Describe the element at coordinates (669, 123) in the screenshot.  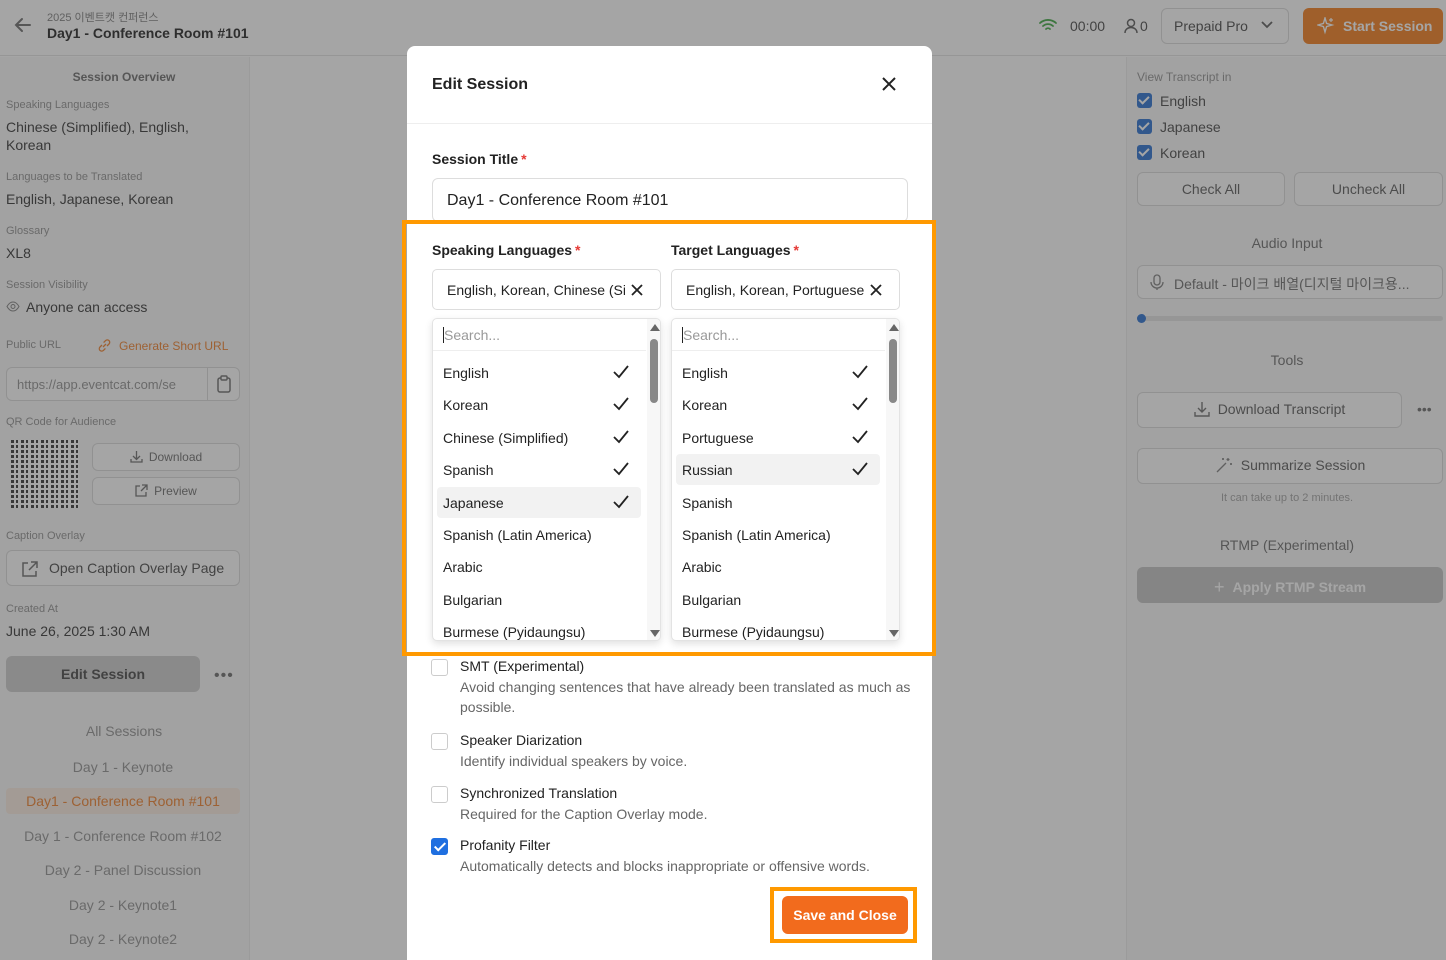
I see `modal-divider` at that location.